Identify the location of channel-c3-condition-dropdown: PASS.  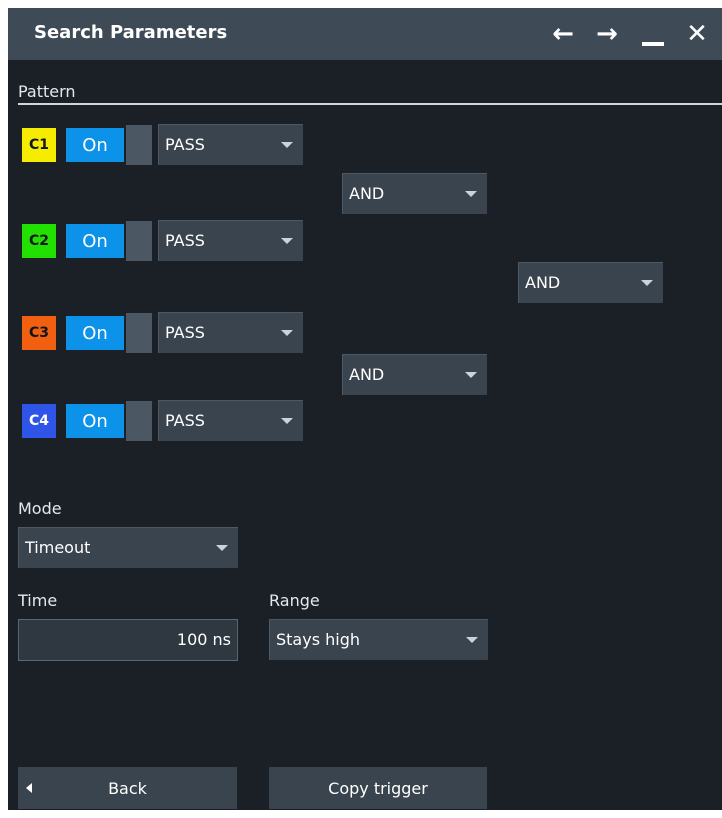
(230, 332).